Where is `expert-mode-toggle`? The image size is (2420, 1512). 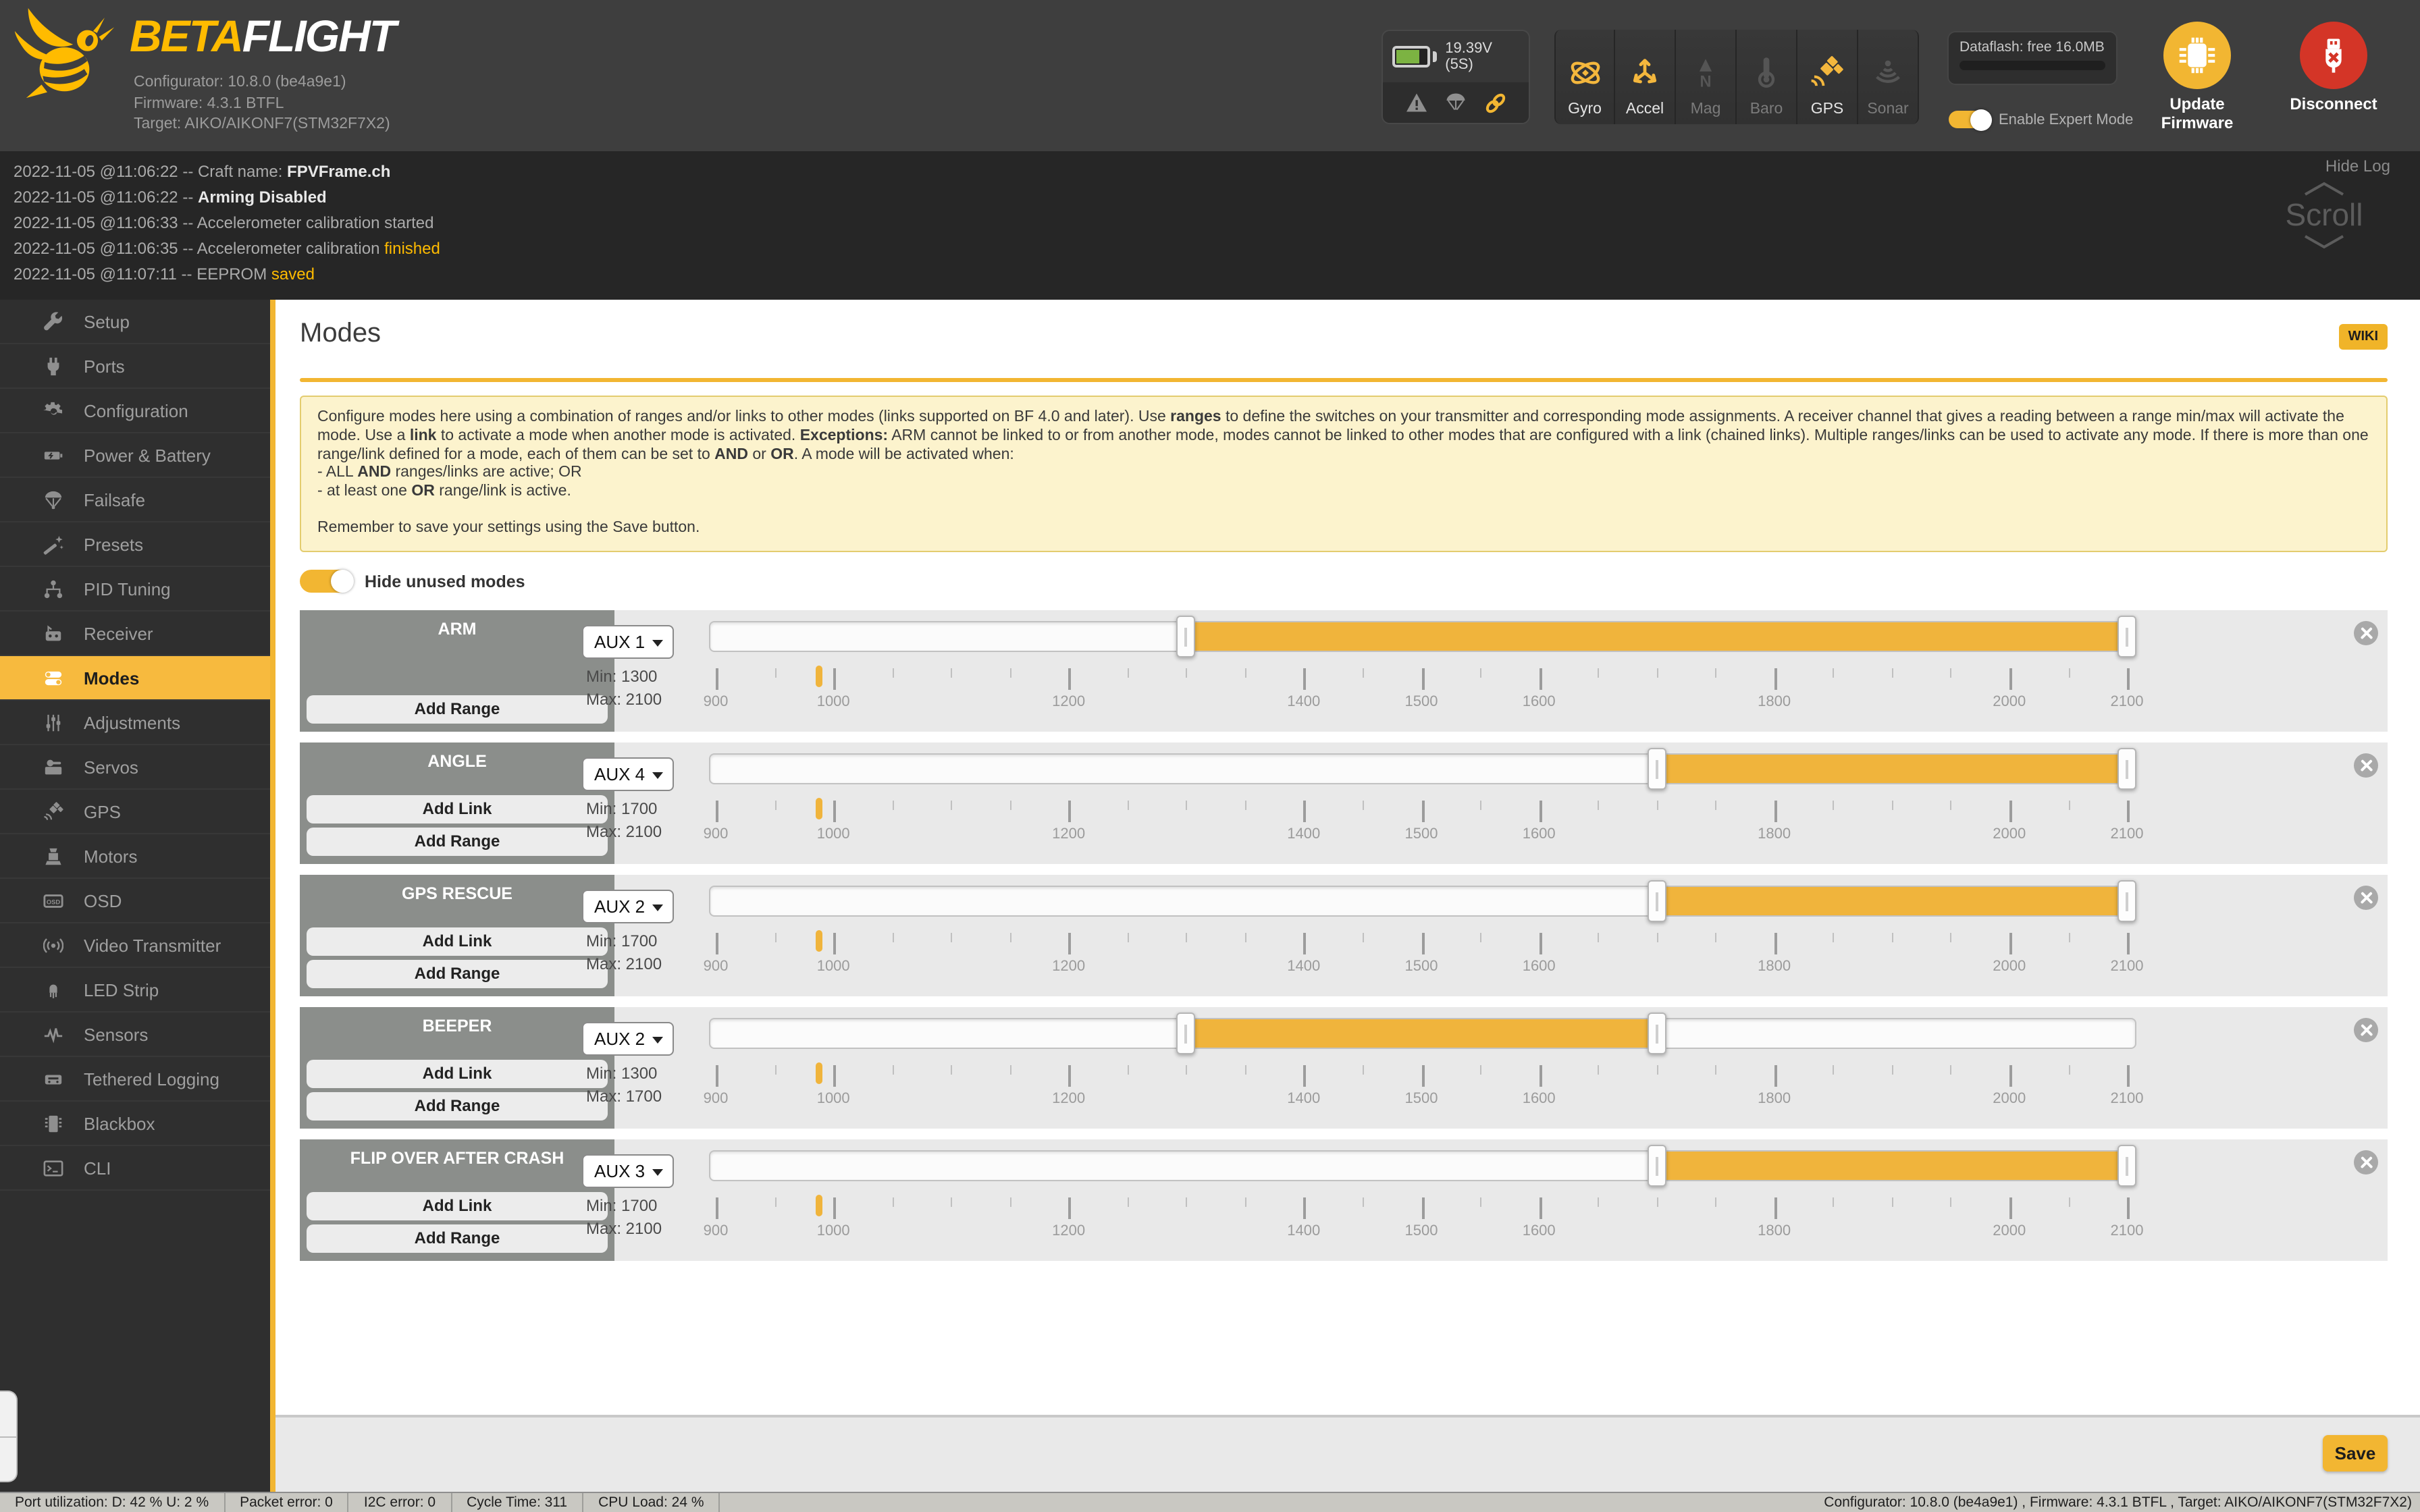
expert-mode-toggle is located at coordinates (1970, 120).